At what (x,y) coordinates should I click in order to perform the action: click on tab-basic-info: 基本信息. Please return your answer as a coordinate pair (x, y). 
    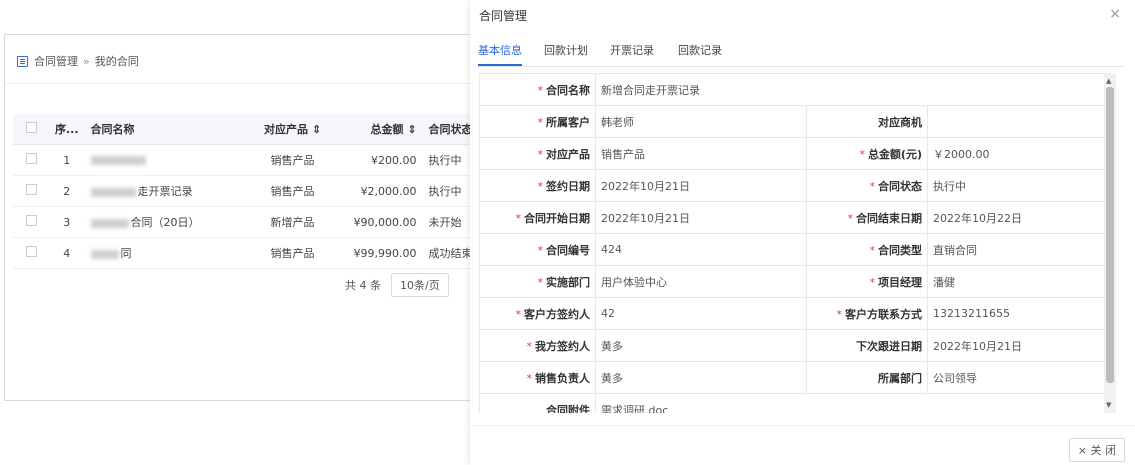
    Looking at the image, I should click on (500, 55).